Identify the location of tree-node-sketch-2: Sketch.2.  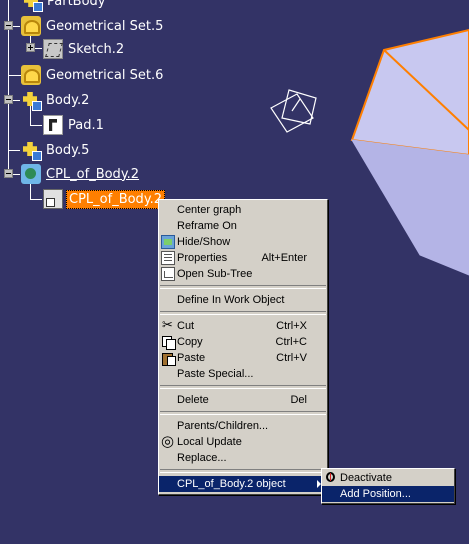
(84, 49).